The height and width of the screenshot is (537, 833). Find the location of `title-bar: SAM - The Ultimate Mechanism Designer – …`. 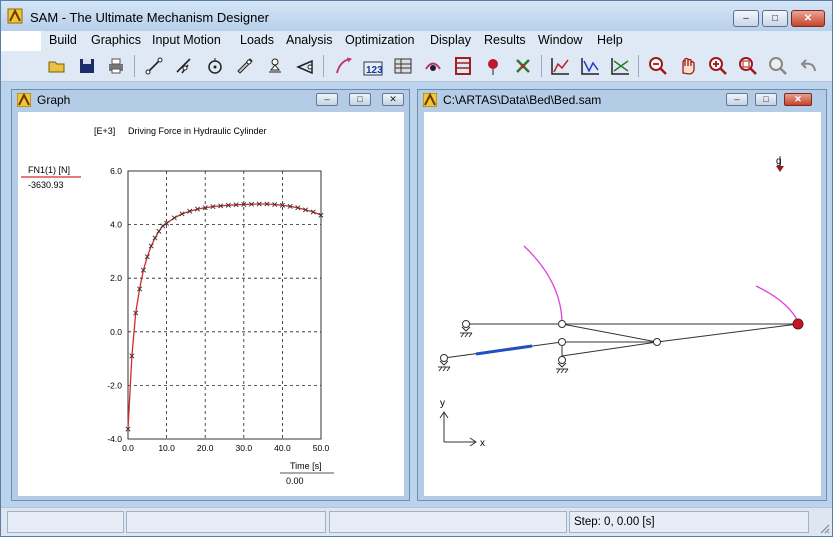

title-bar: SAM - The Ultimate Mechanism Designer – … is located at coordinates (416, 16).